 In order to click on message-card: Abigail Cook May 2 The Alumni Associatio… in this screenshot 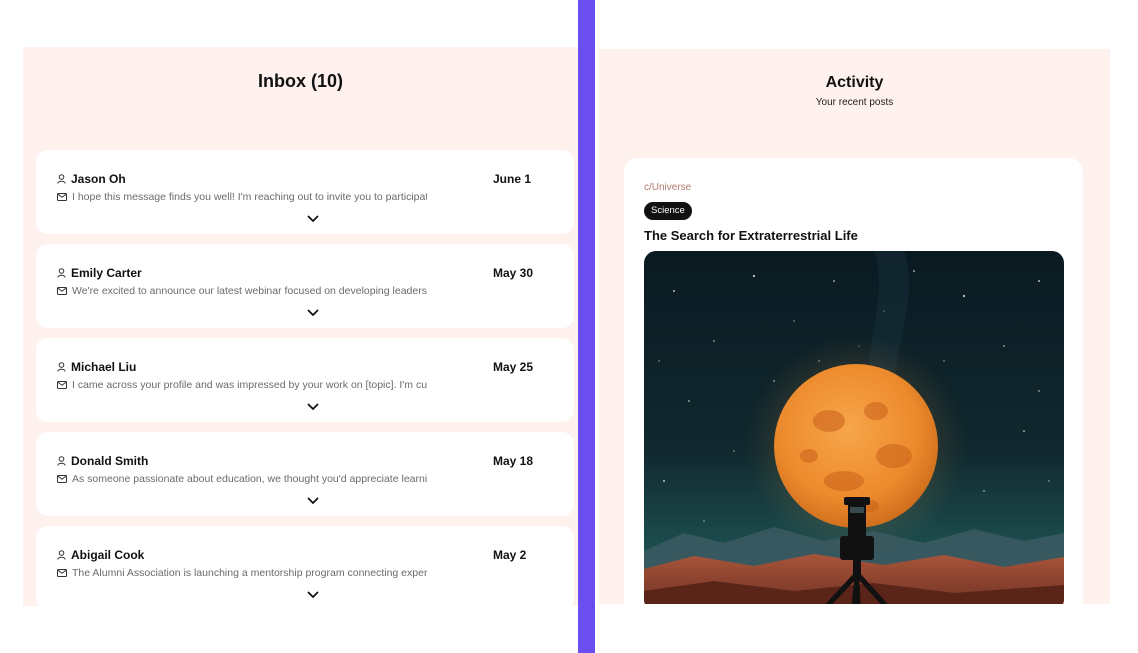, I will do `click(305, 566)`.